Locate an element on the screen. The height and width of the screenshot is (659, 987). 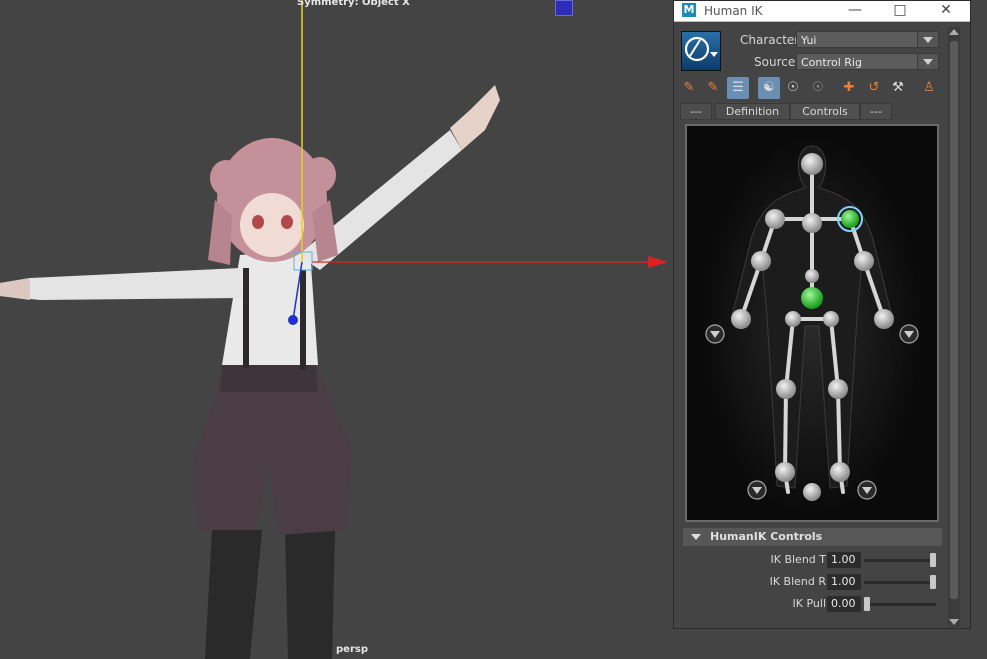
effector-hips is located at coordinates (812, 298).